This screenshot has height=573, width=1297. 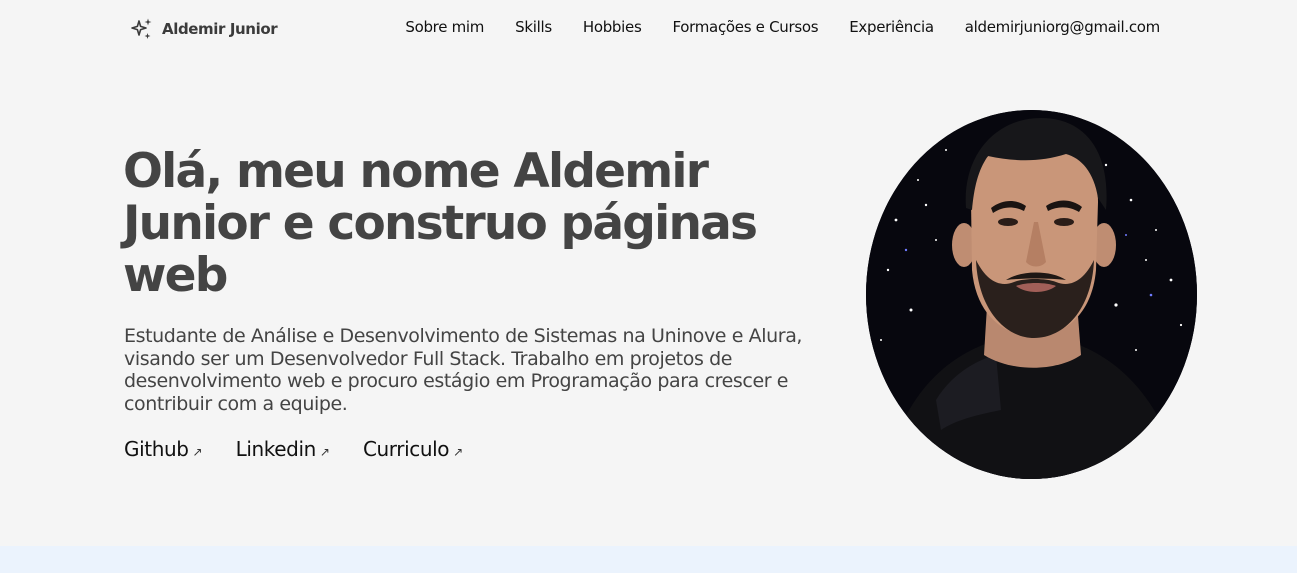 I want to click on external-links: Github ↗ Linkedin ↗ Curriculo ↗, so click(x=293, y=449).